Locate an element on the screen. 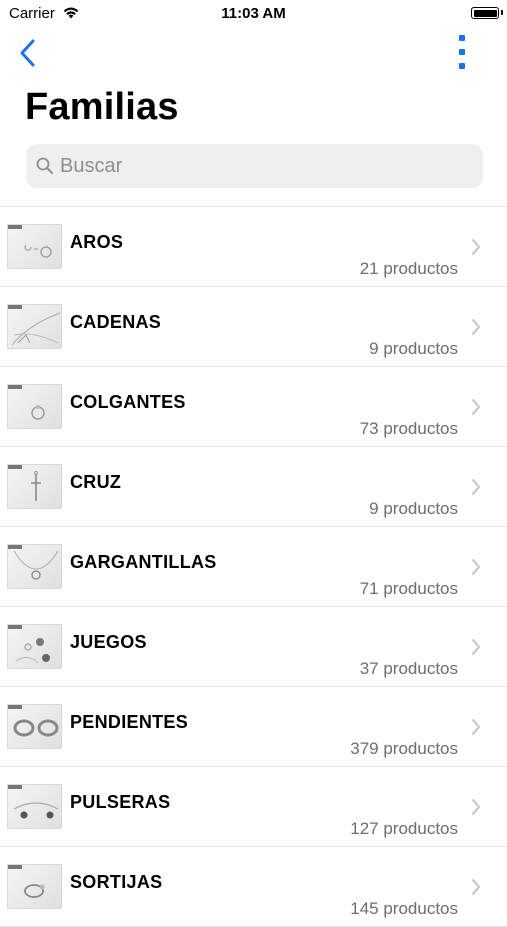 This screenshot has width=507, height=927. list-item: CRUZ 9 productos is located at coordinates (253, 487).